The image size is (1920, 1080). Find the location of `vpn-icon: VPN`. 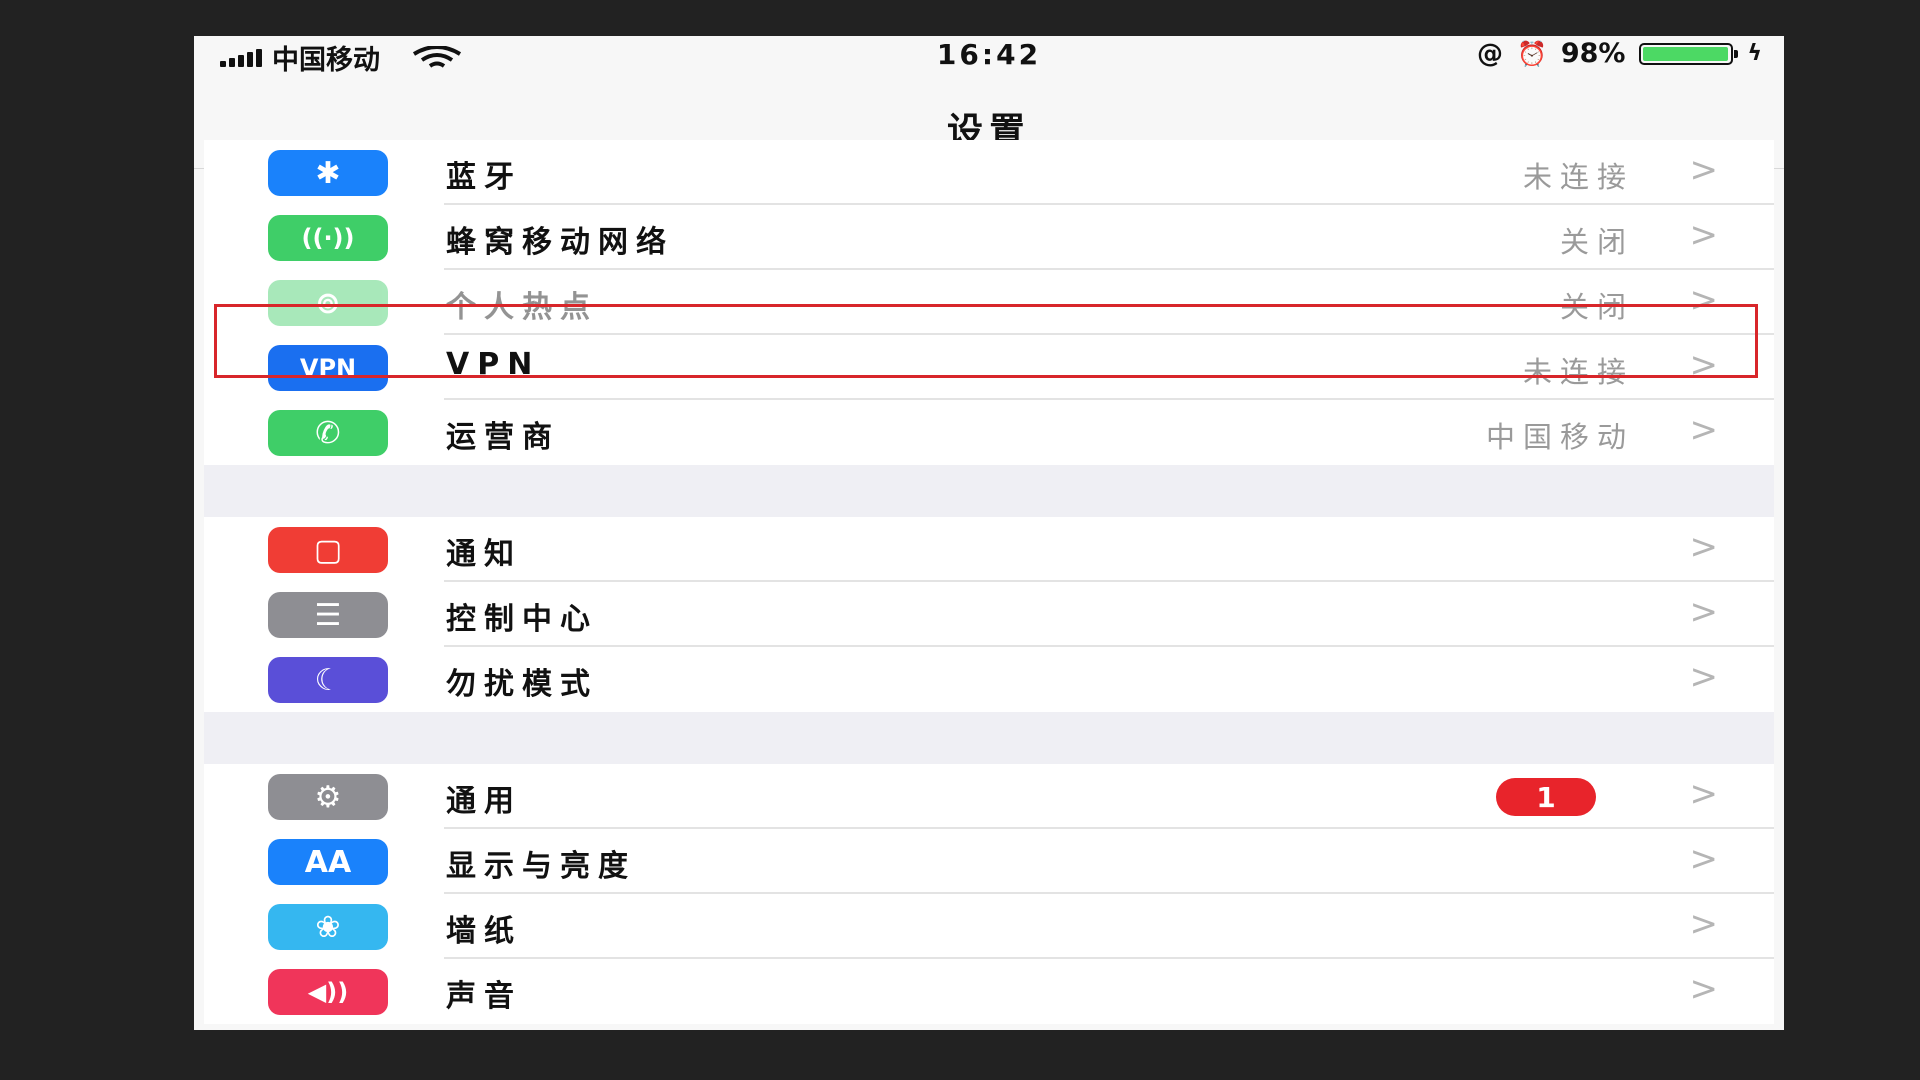

vpn-icon: VPN is located at coordinates (328, 368).